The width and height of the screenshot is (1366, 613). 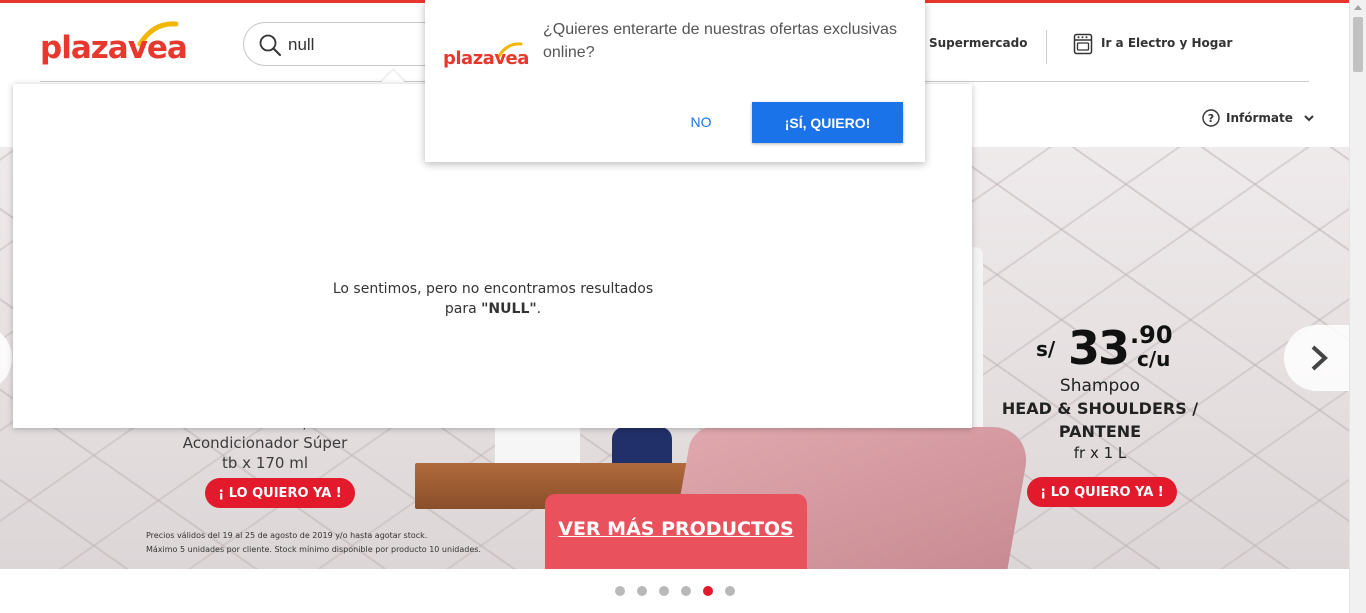 I want to click on lo-quiero-ya-button-right: ¡ LO QUIERO YA !, so click(x=1102, y=492).